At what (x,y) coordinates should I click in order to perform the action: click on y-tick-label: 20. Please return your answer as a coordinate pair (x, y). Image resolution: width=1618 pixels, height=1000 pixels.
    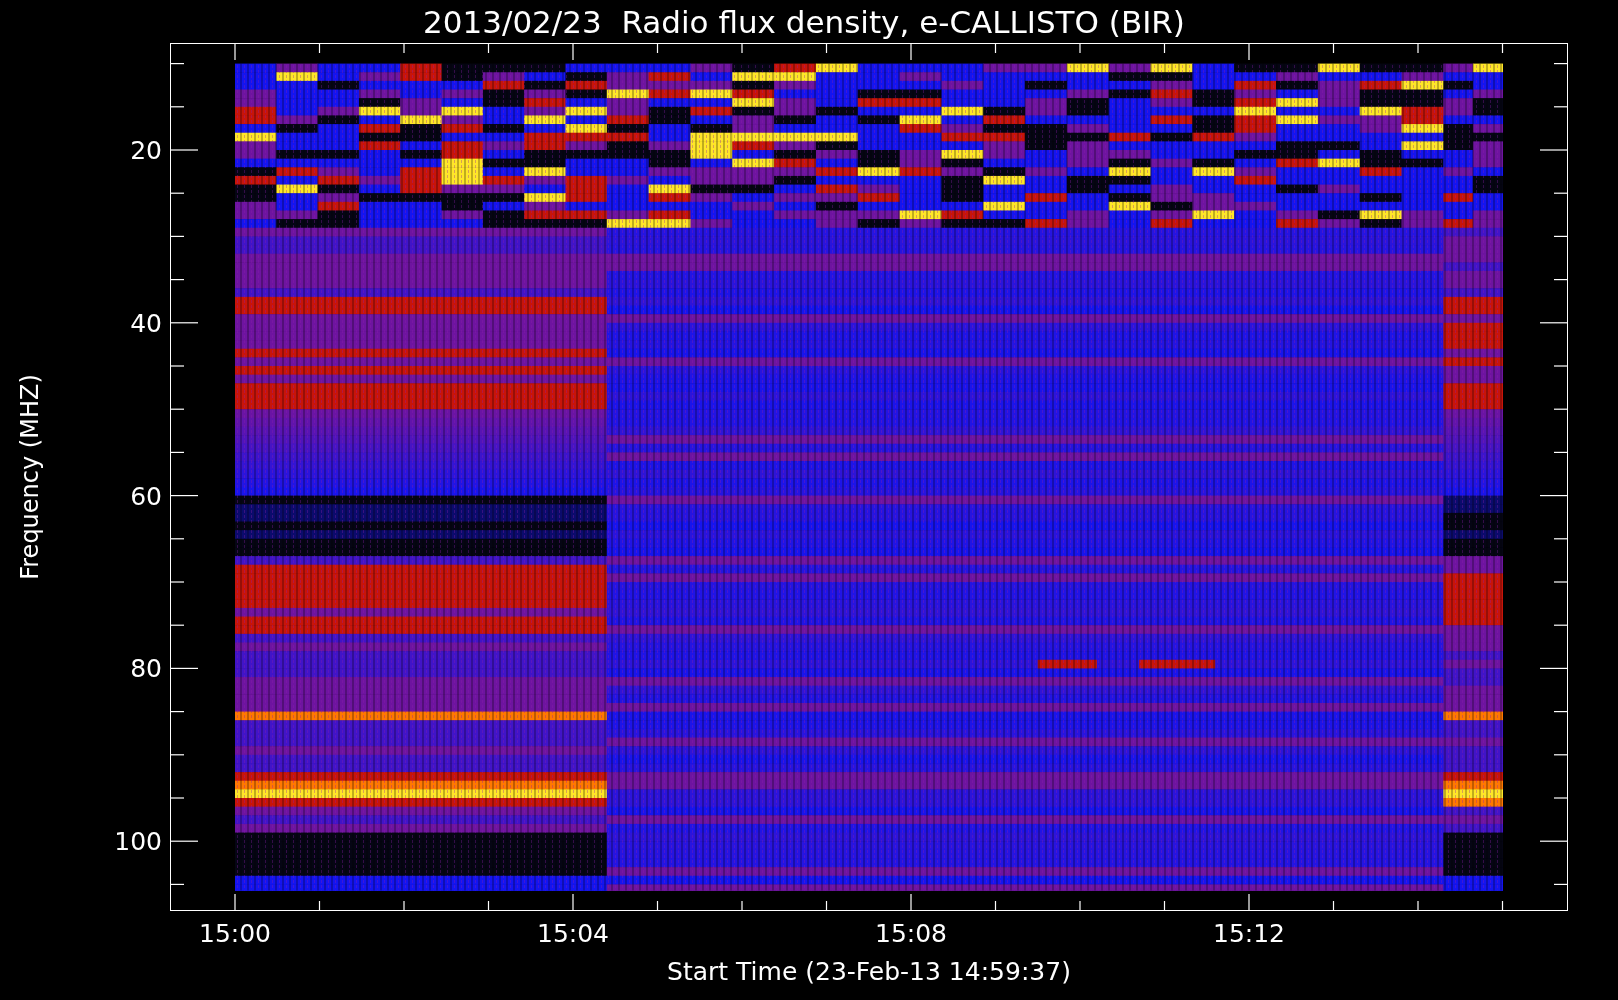
    Looking at the image, I should click on (146, 150).